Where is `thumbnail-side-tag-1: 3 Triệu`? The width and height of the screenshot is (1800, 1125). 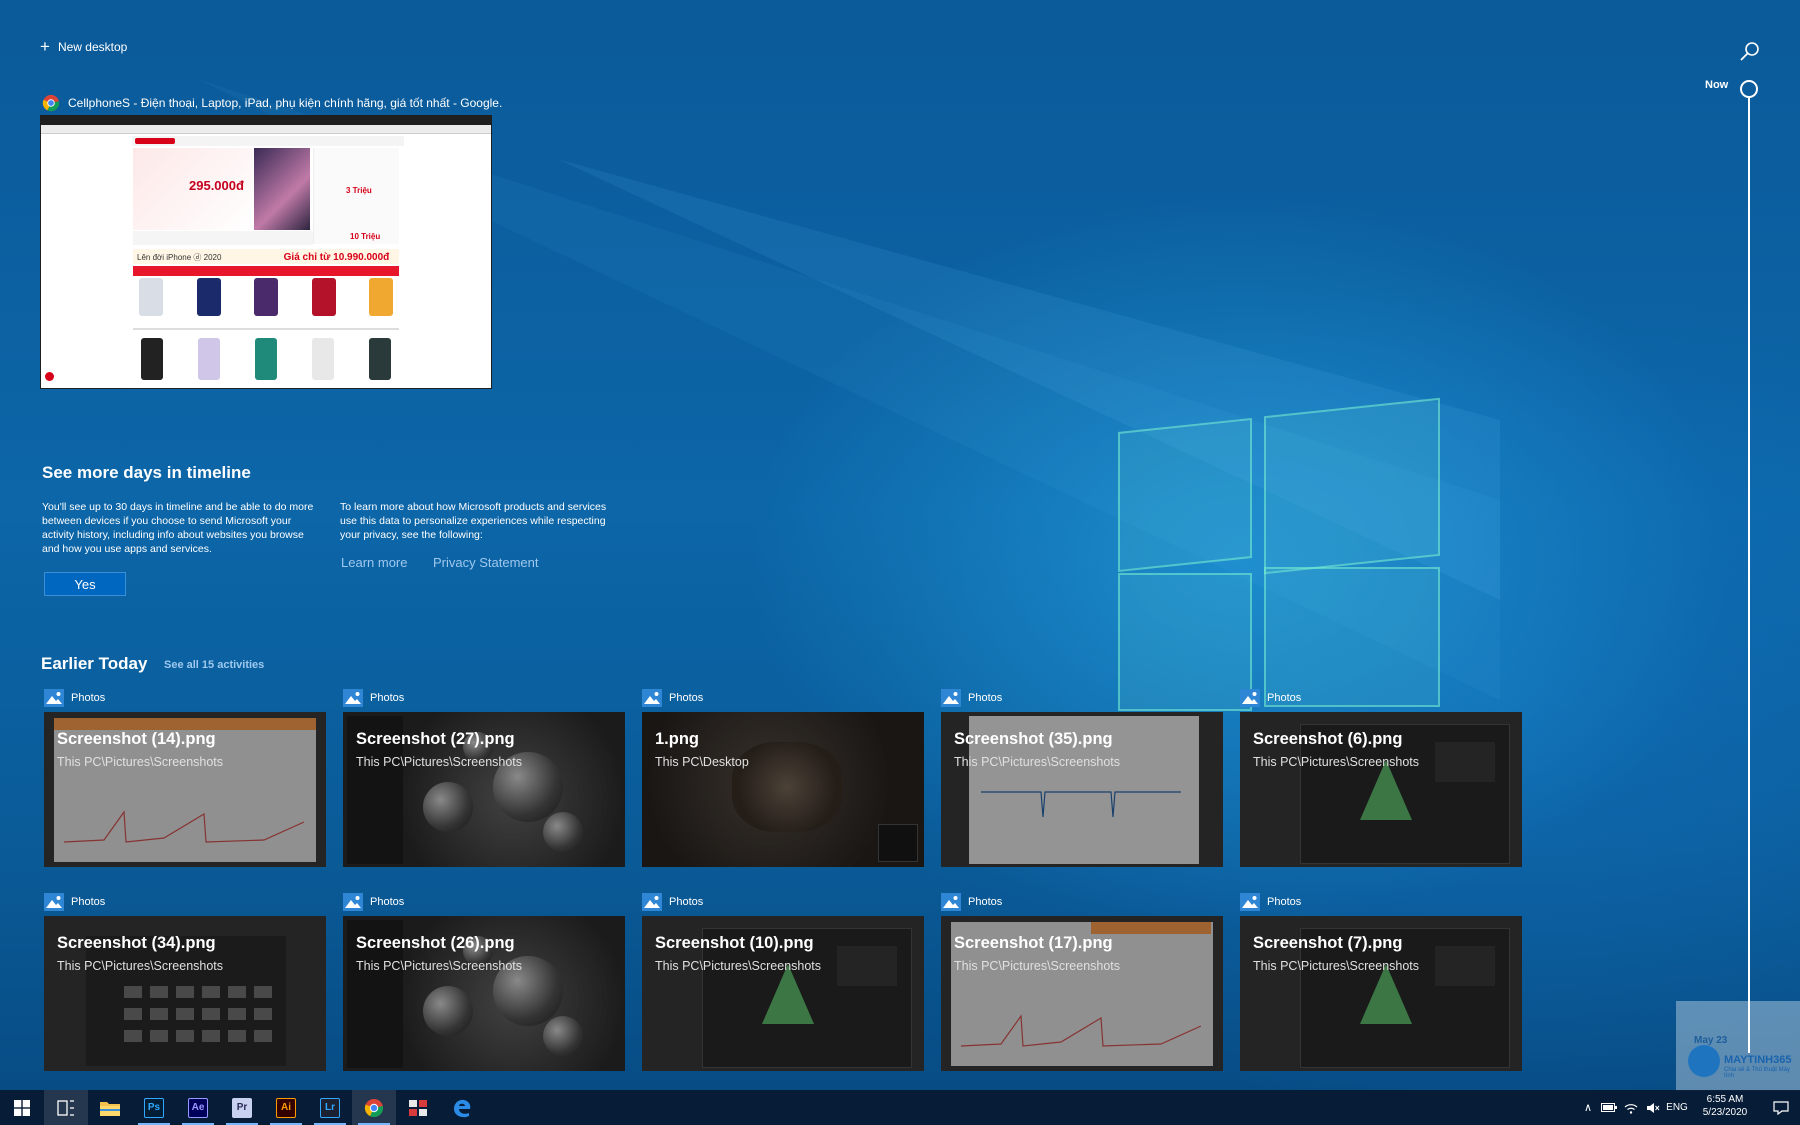
thumbnail-side-tag-1: 3 Triệu is located at coordinates (359, 190).